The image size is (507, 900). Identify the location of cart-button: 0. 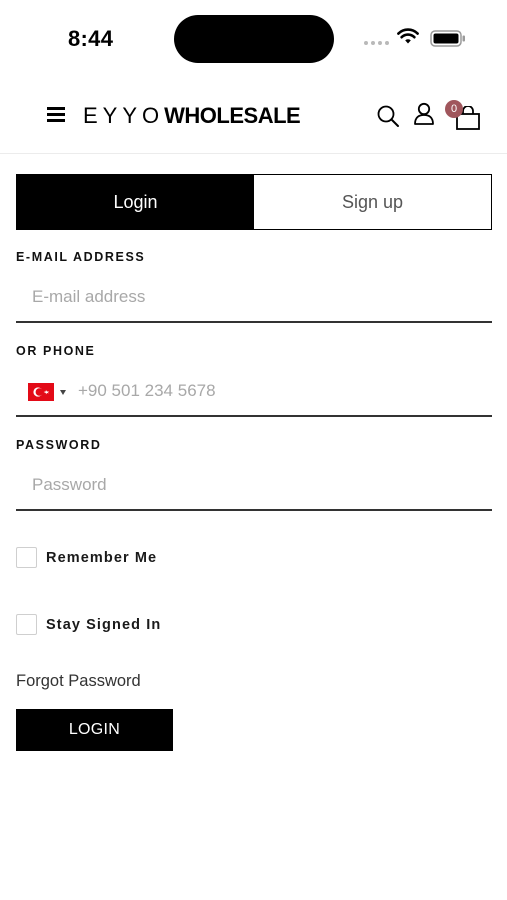
(464, 115).